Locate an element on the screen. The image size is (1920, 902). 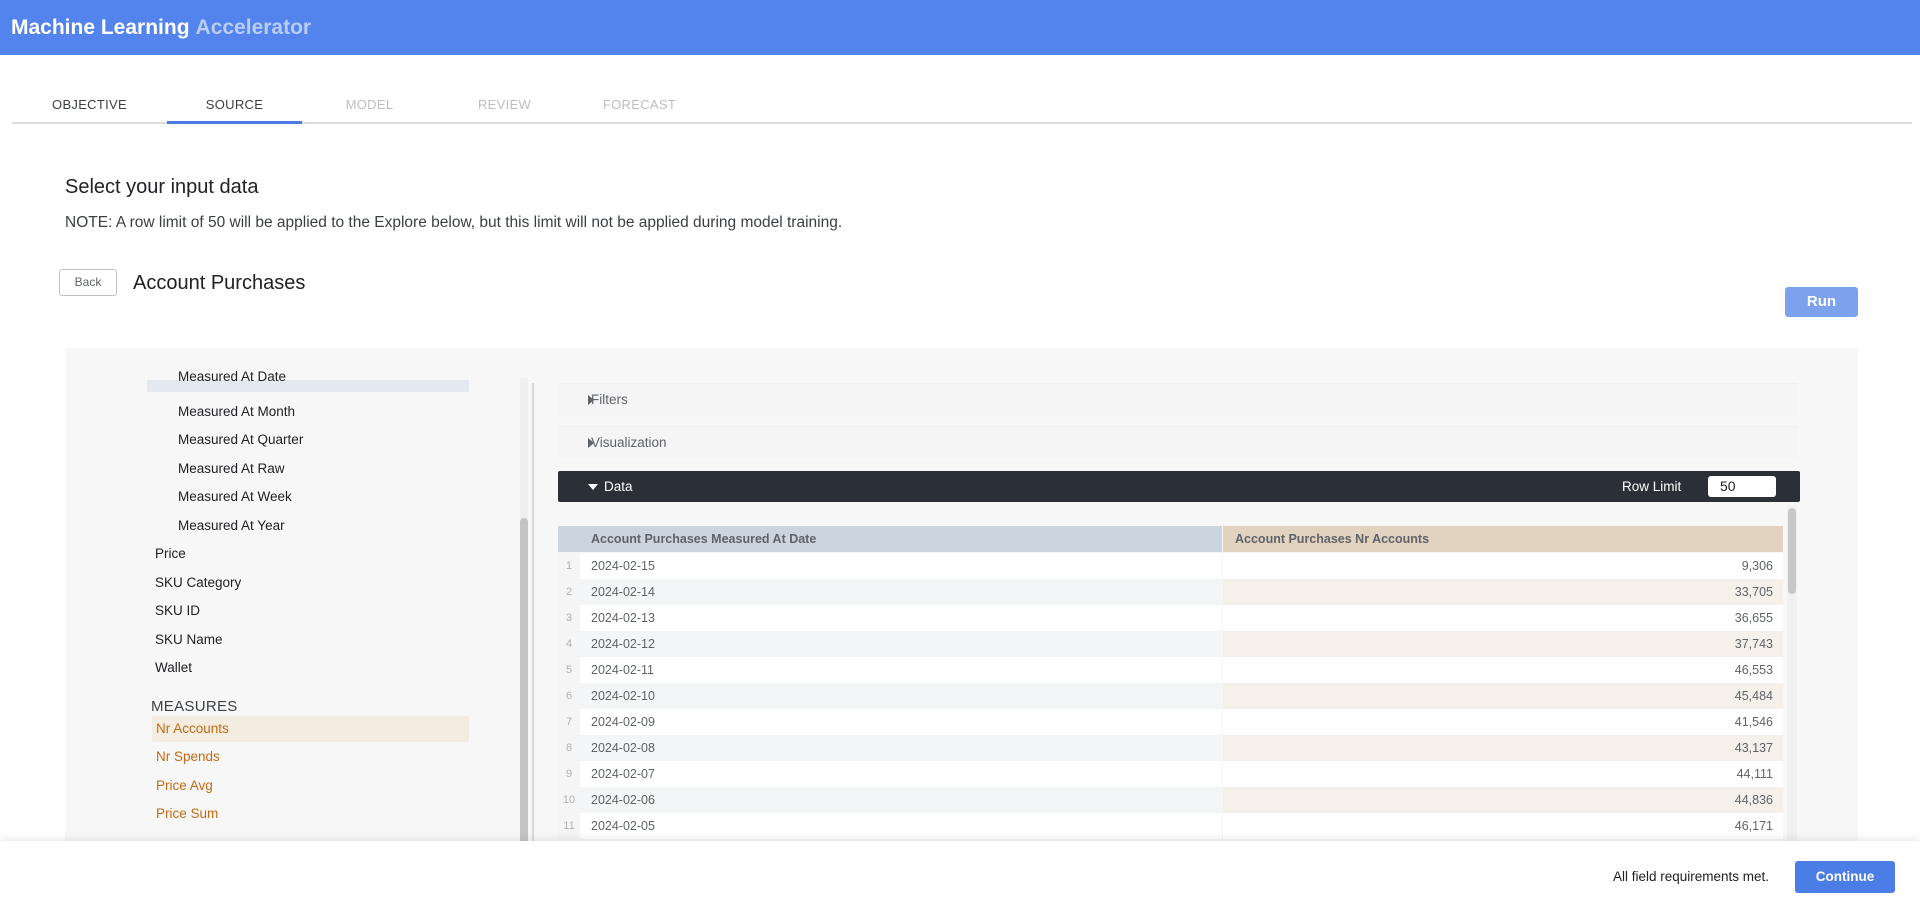
column-header-nr-accounts: Account Purchases Nr Accounts is located at coordinates (1503, 539).